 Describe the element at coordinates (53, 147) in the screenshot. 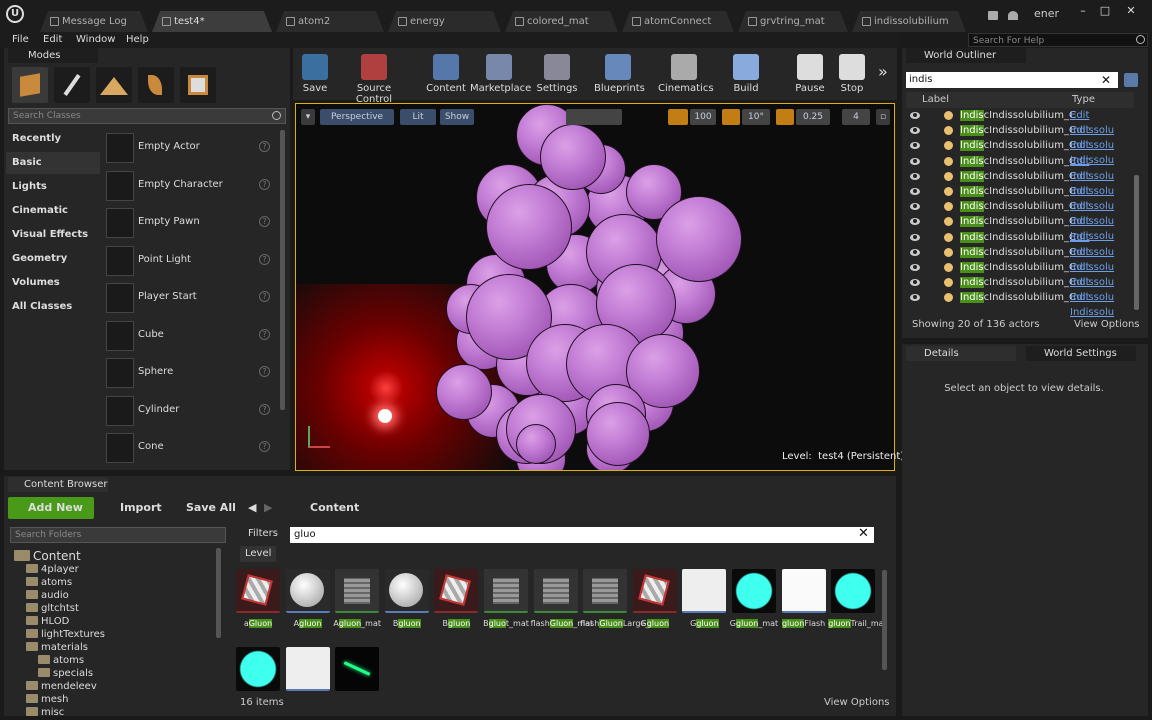

I see `category-tab: Recently Placed` at that location.